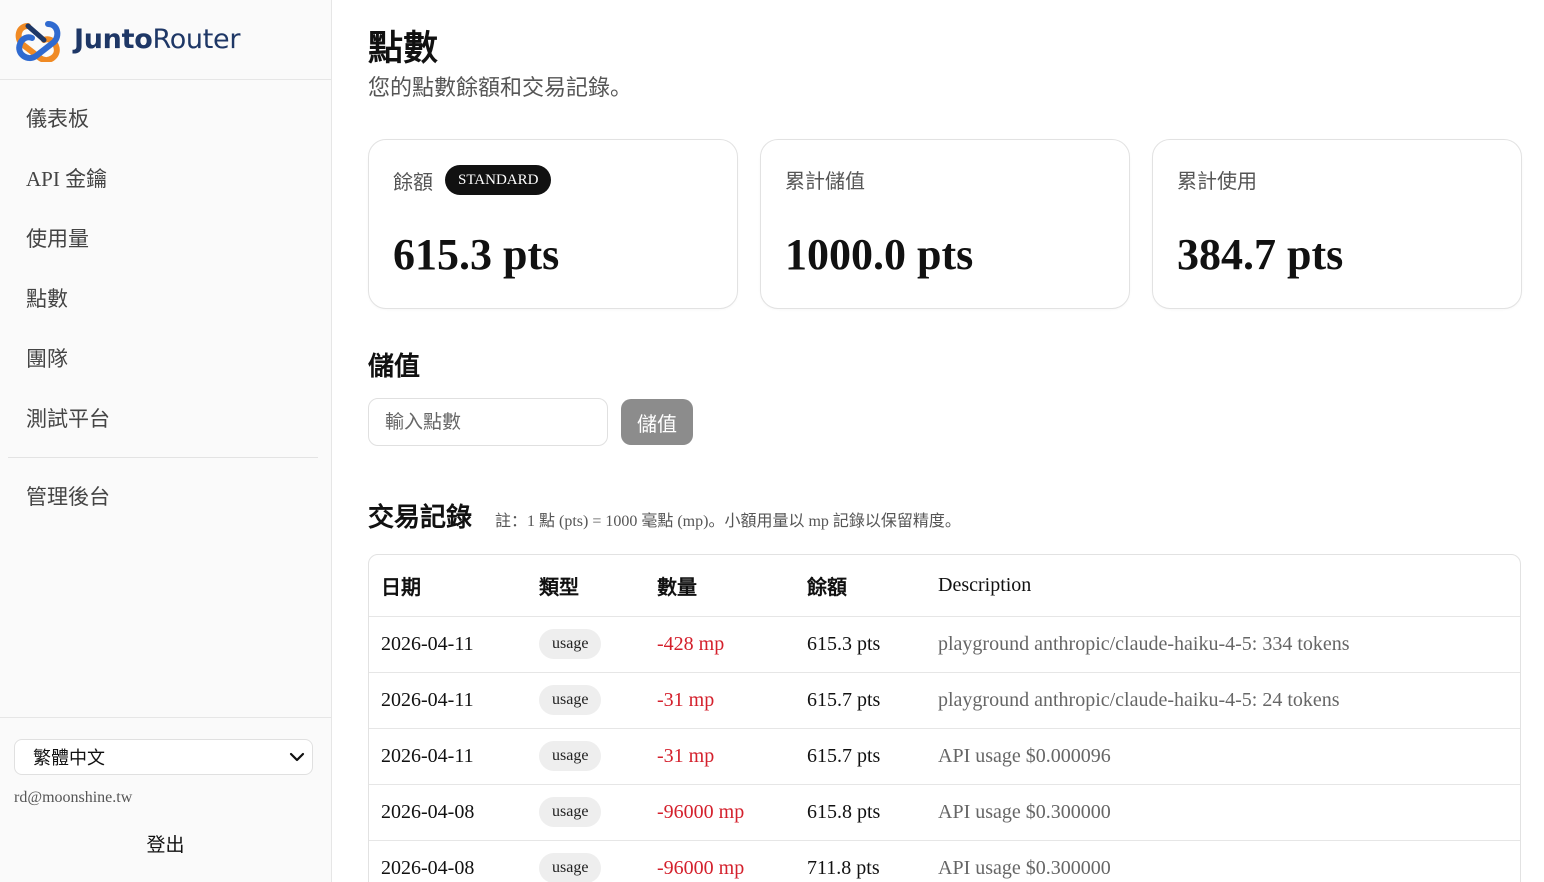  Describe the element at coordinates (1217, 181) in the screenshot. I see `total-used-label: 累計使用` at that location.